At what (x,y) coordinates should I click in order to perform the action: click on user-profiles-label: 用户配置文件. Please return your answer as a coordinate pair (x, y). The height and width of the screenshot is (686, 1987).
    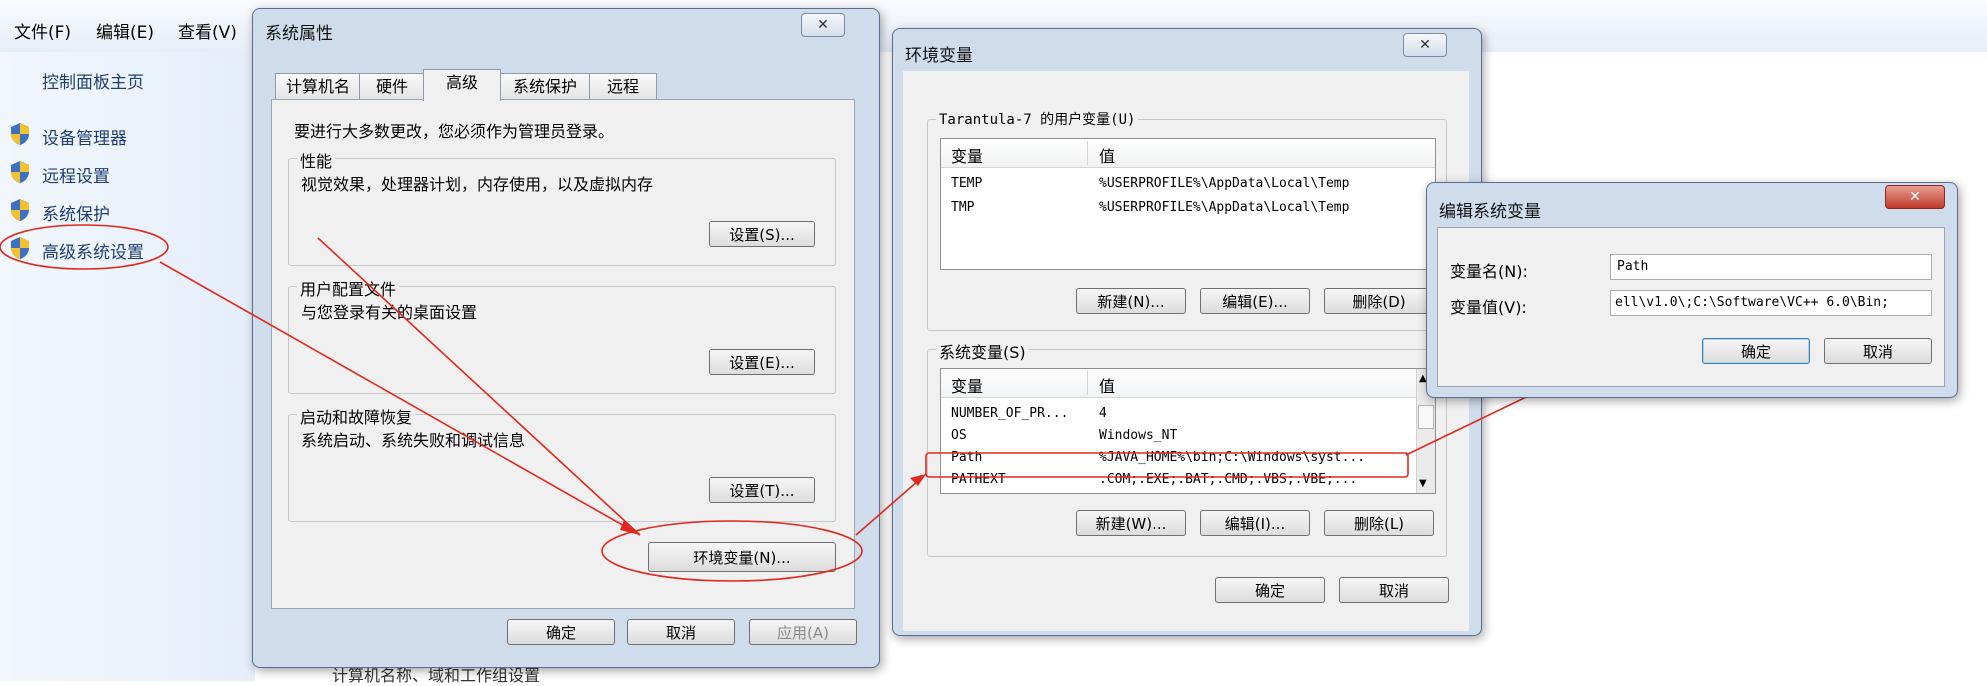
    Looking at the image, I should click on (348, 288).